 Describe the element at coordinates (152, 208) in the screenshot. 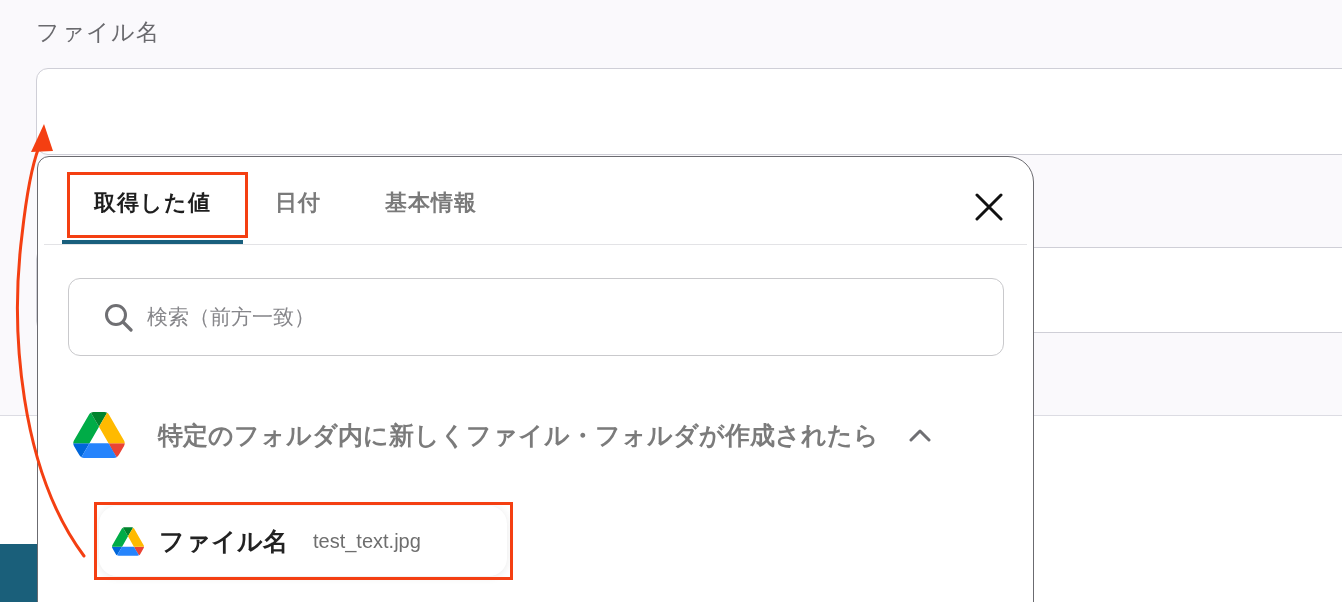

I see `tab: 取得した値` at that location.